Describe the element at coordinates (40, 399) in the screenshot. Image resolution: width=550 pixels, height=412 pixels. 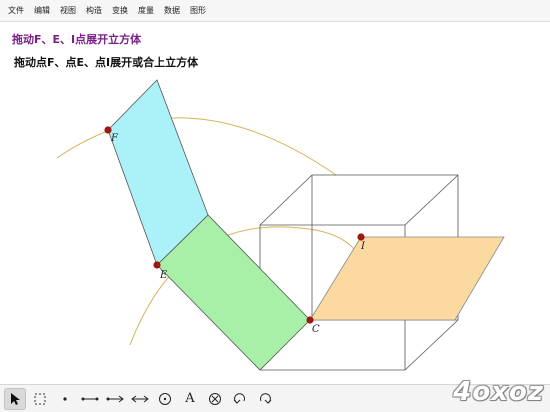
I see `marquee-select-icon` at that location.